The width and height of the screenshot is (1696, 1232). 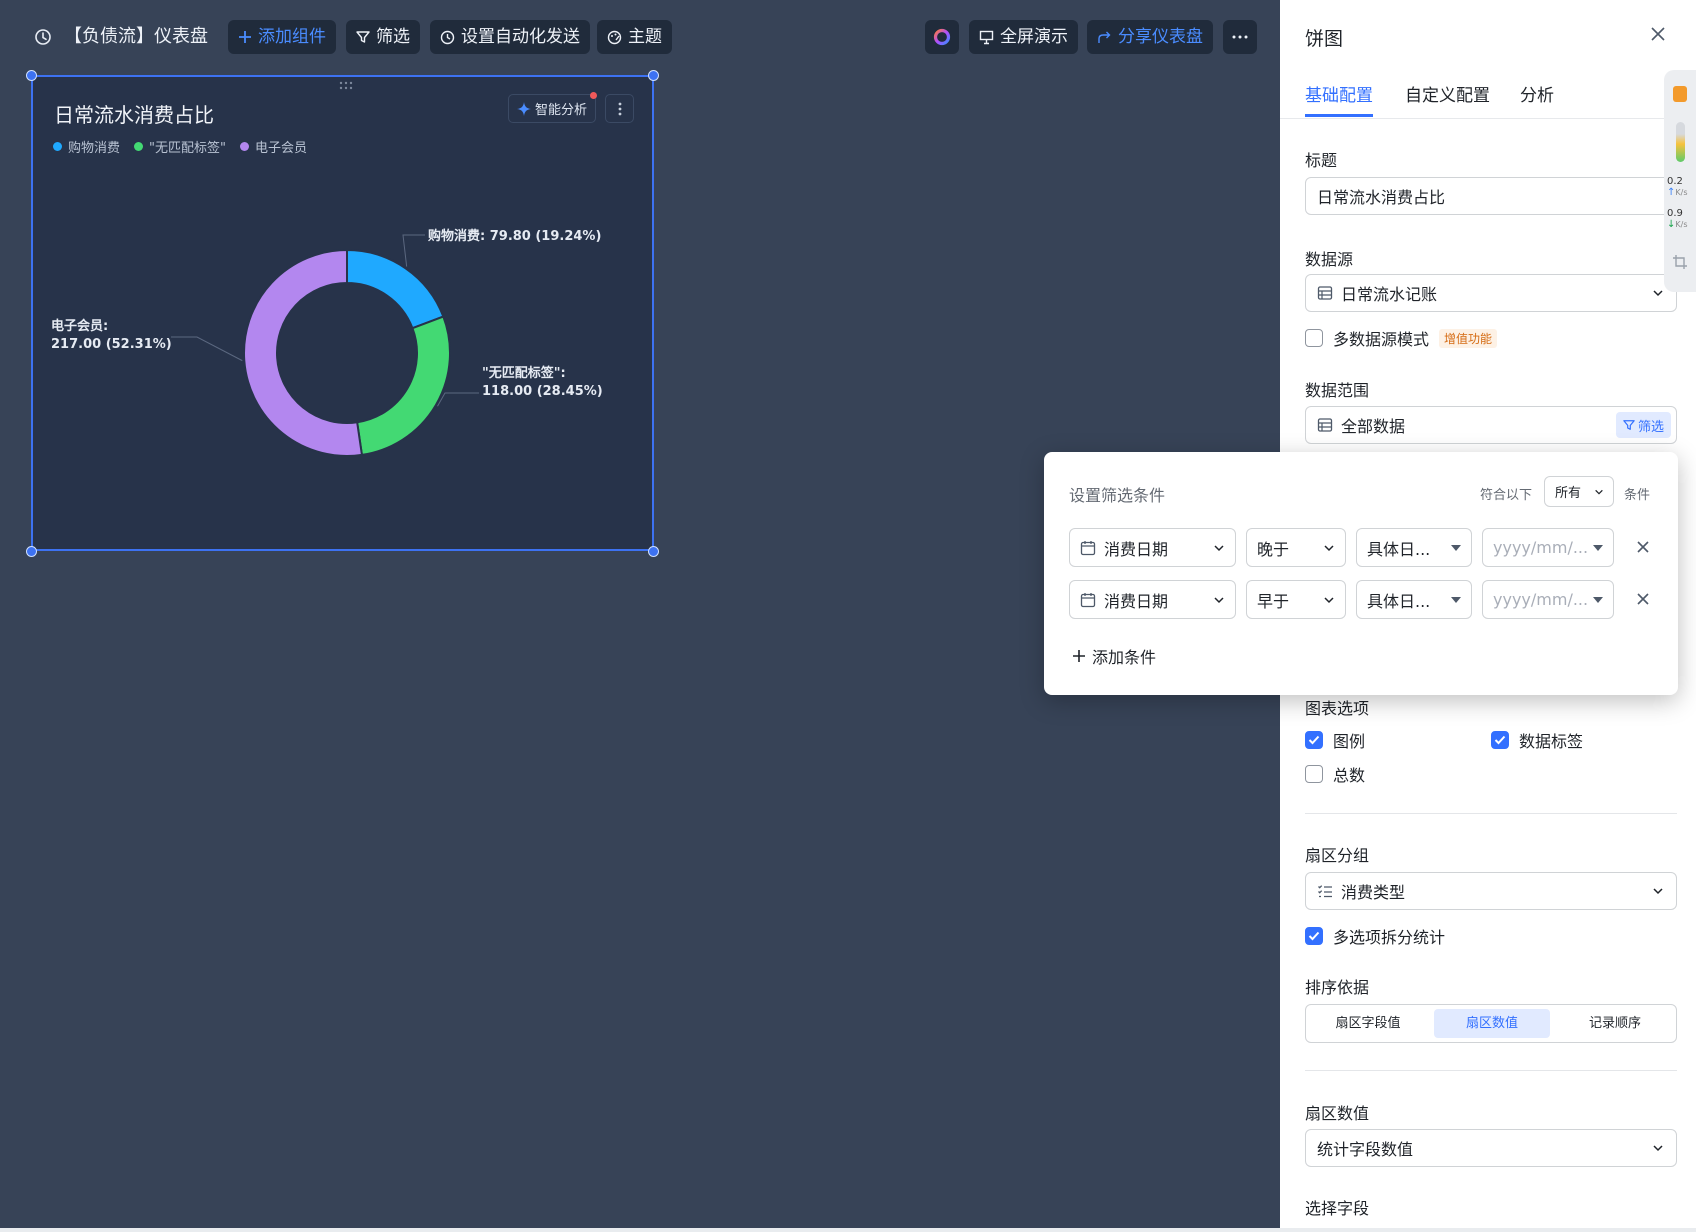 What do you see at coordinates (447, 37) in the screenshot?
I see `automation-icon` at bounding box center [447, 37].